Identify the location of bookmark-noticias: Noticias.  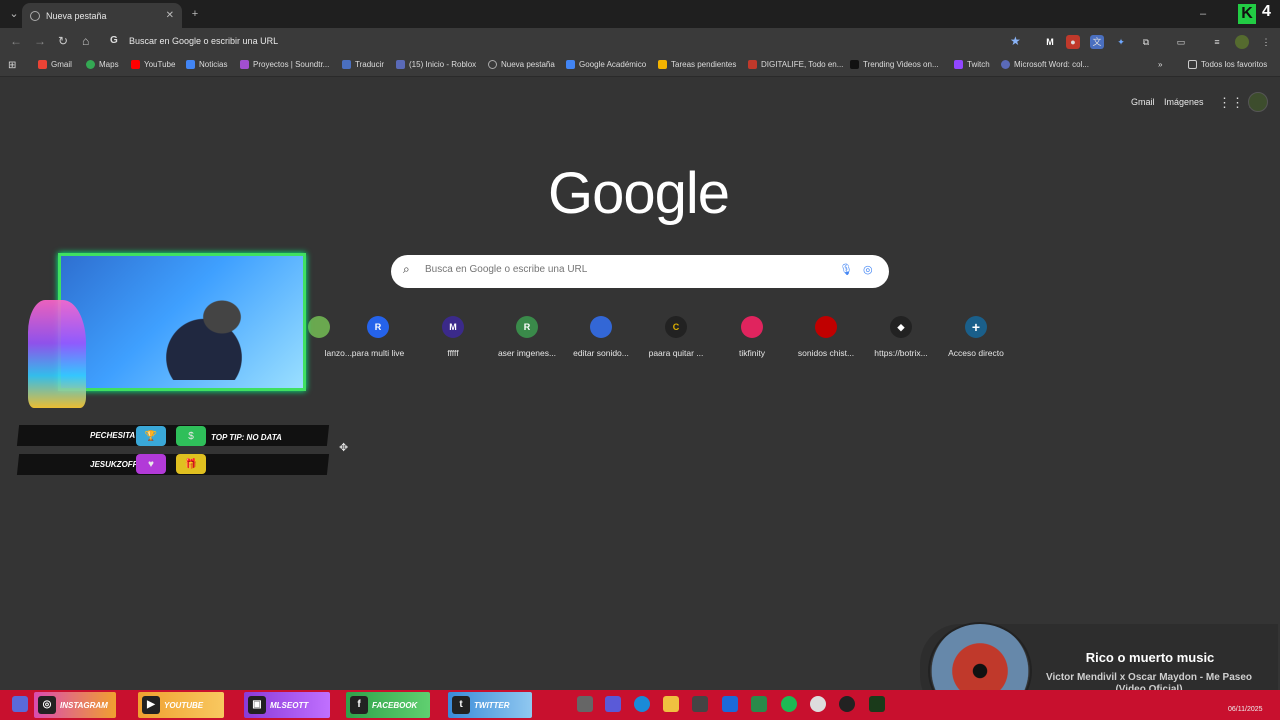
(206, 64).